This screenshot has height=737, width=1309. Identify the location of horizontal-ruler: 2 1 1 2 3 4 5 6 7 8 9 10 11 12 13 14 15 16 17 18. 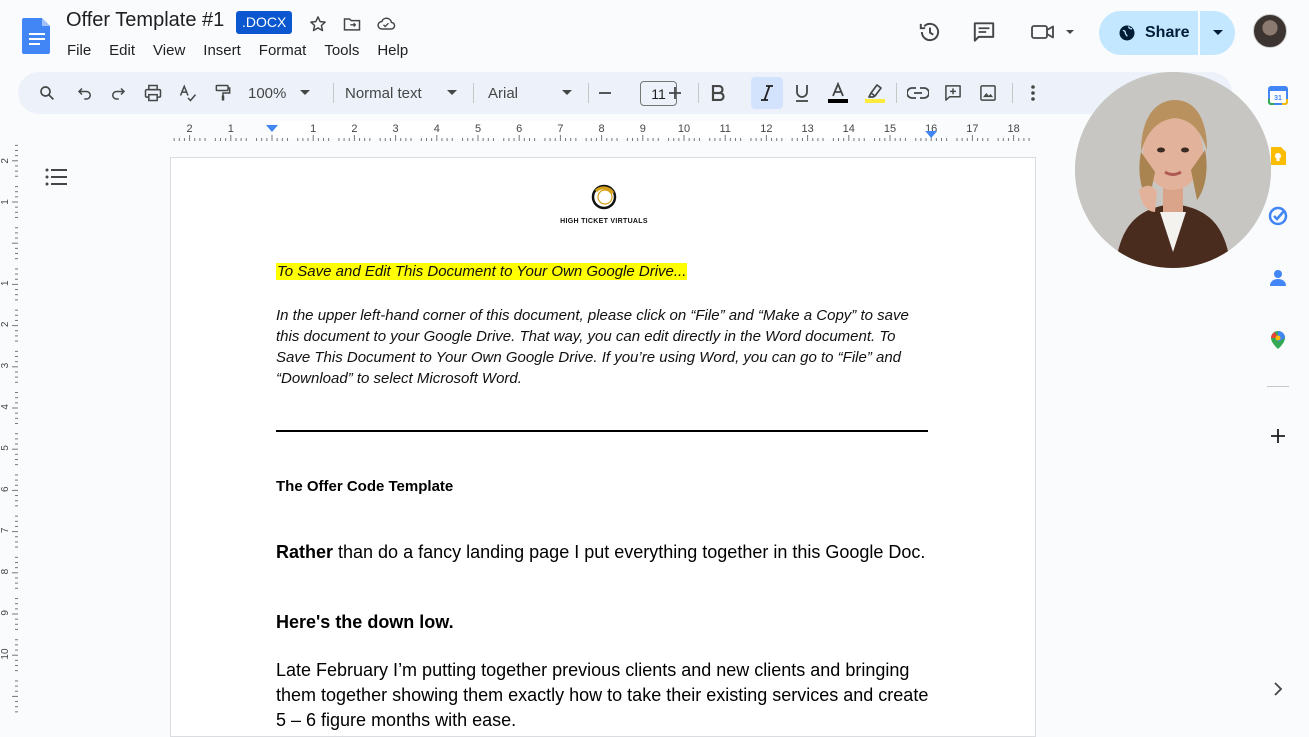
(603, 130).